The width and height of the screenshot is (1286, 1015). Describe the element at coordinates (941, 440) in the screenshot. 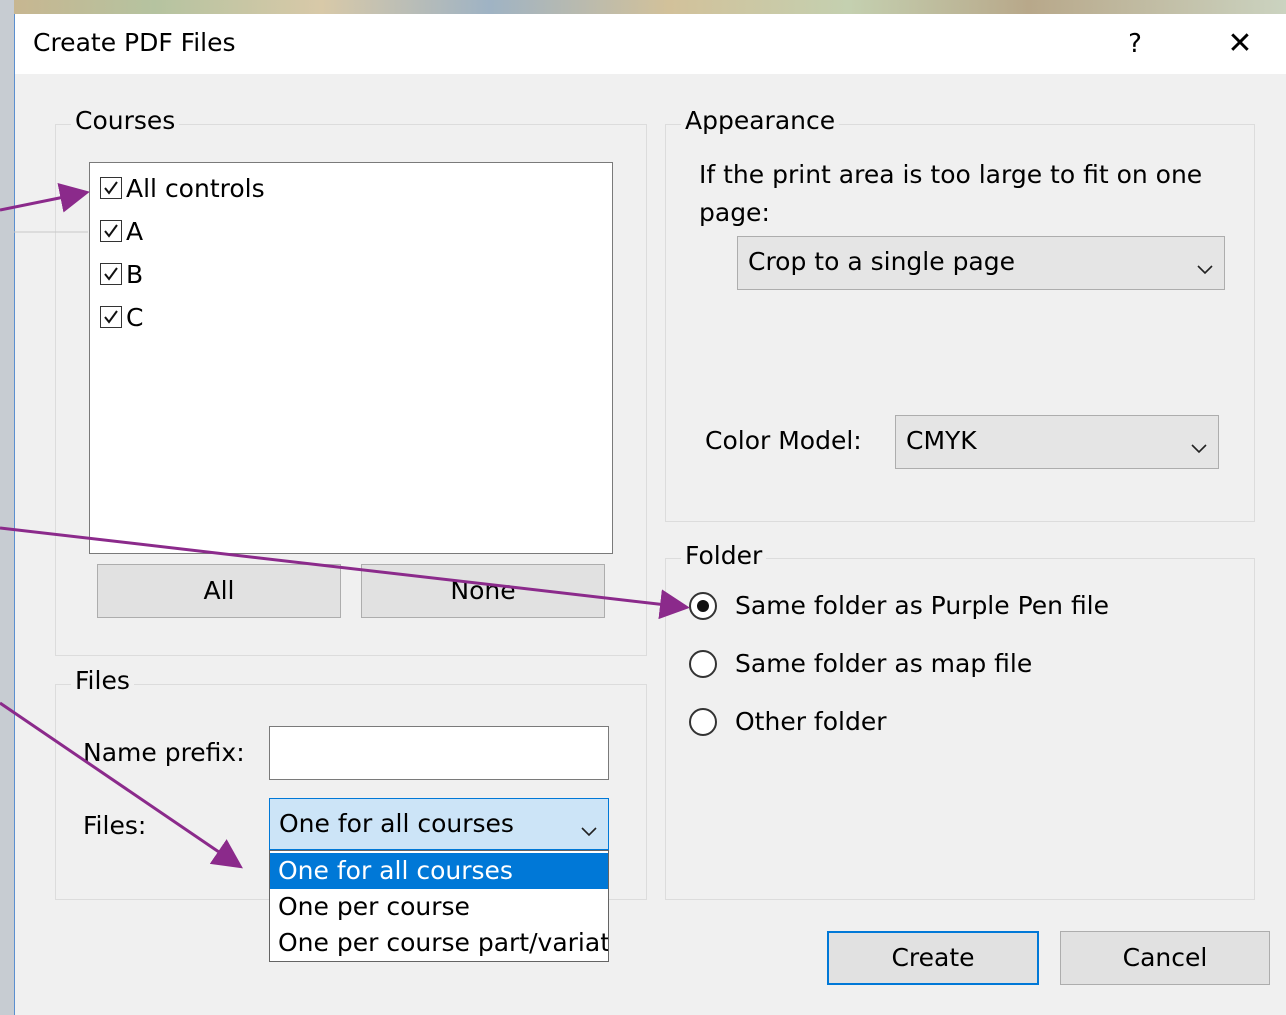

I see `color-model-value: CMYK` at that location.